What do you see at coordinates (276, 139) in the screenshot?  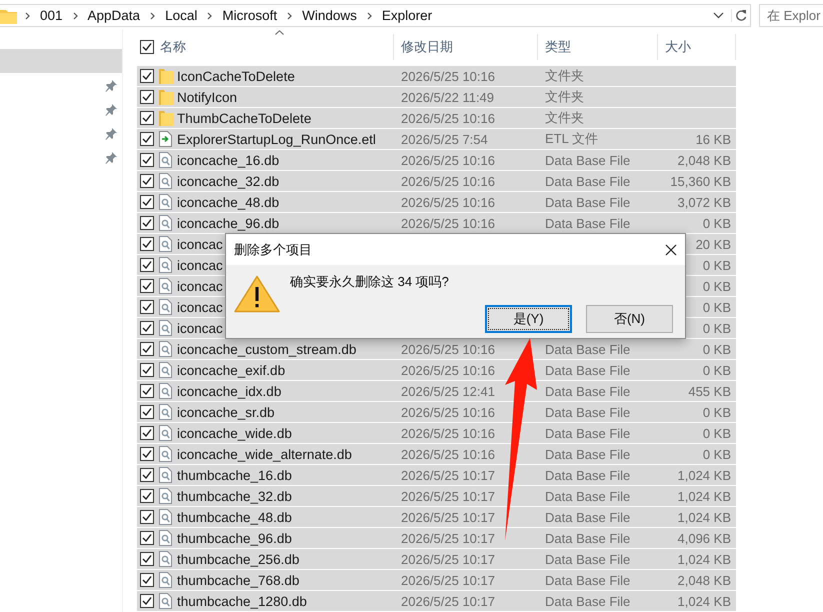 I see `file-name: ExplorerStartupLog_RunOnce.etl` at bounding box center [276, 139].